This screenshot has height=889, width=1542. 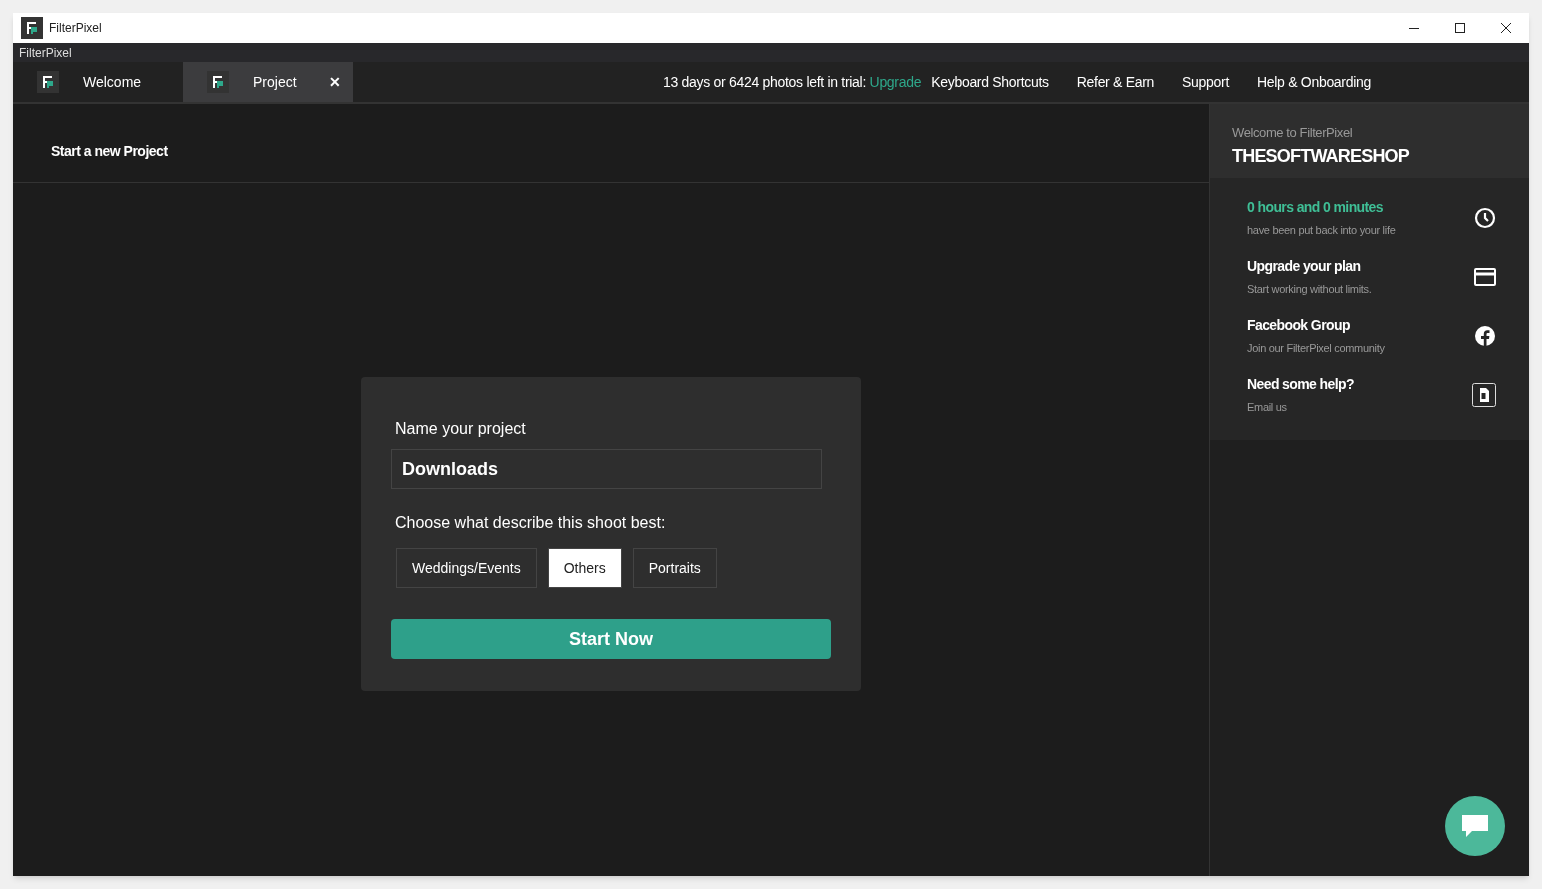 What do you see at coordinates (45, 52) in the screenshot?
I see `menu-label: FilterPixel` at bounding box center [45, 52].